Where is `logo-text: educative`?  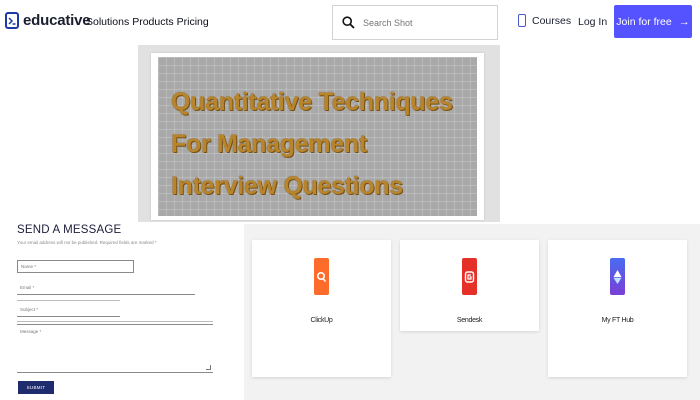
logo-text: educative is located at coordinates (57, 20).